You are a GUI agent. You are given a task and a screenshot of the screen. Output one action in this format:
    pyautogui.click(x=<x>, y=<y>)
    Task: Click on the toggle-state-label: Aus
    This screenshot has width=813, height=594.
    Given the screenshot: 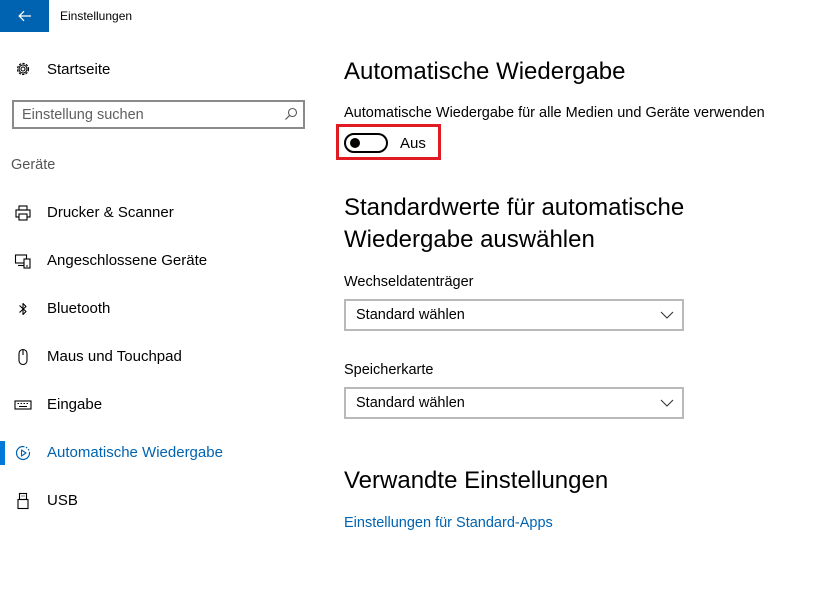 What is the action you would take?
    pyautogui.click(x=413, y=143)
    